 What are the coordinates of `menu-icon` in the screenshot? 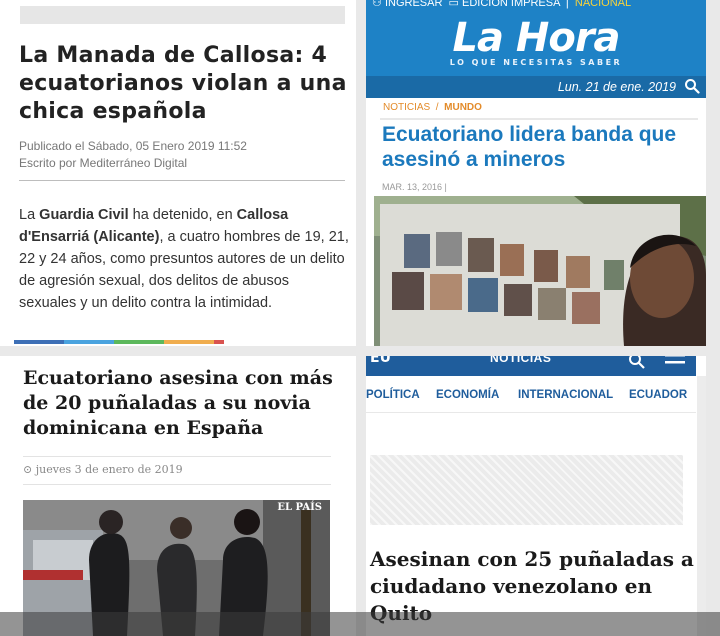 It's located at (675, 363).